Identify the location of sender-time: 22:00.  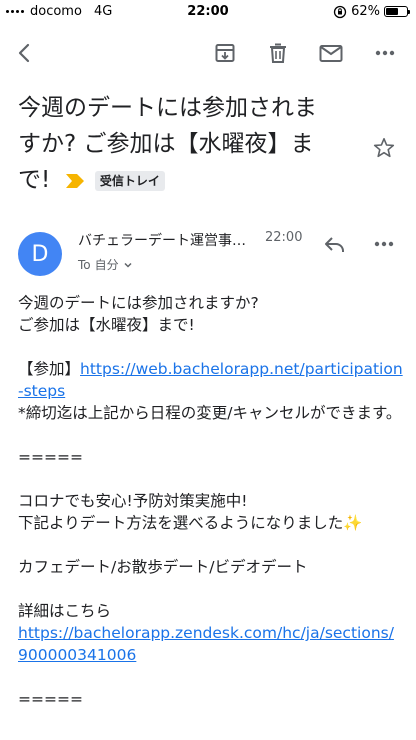
(284, 237).